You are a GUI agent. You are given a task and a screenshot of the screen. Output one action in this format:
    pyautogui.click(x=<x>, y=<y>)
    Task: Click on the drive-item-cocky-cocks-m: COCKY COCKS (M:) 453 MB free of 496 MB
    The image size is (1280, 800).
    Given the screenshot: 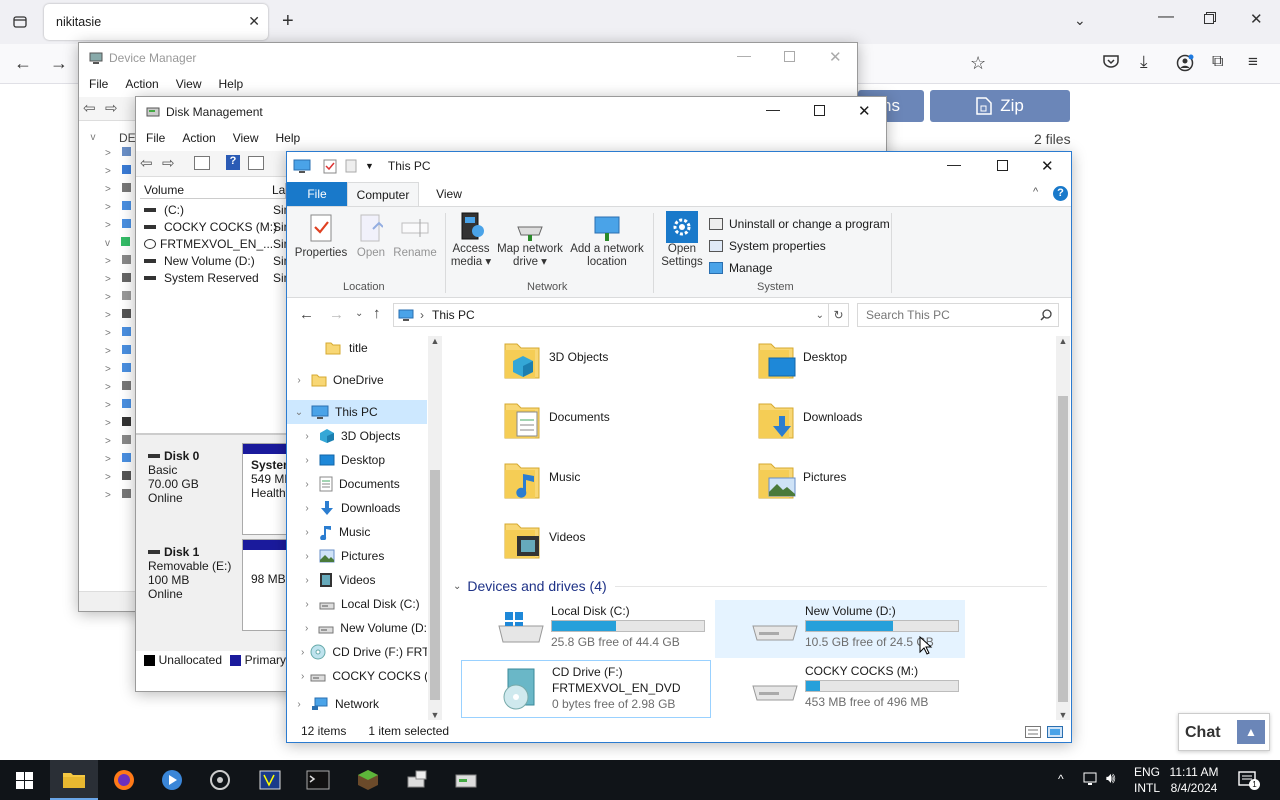 What is the action you would take?
    pyautogui.click(x=840, y=689)
    